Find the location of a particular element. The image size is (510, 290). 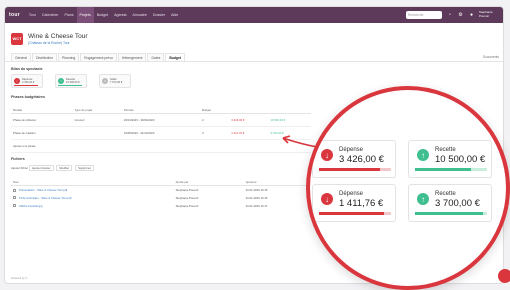

zoom-value: 10 500,00 € is located at coordinates (460, 159).